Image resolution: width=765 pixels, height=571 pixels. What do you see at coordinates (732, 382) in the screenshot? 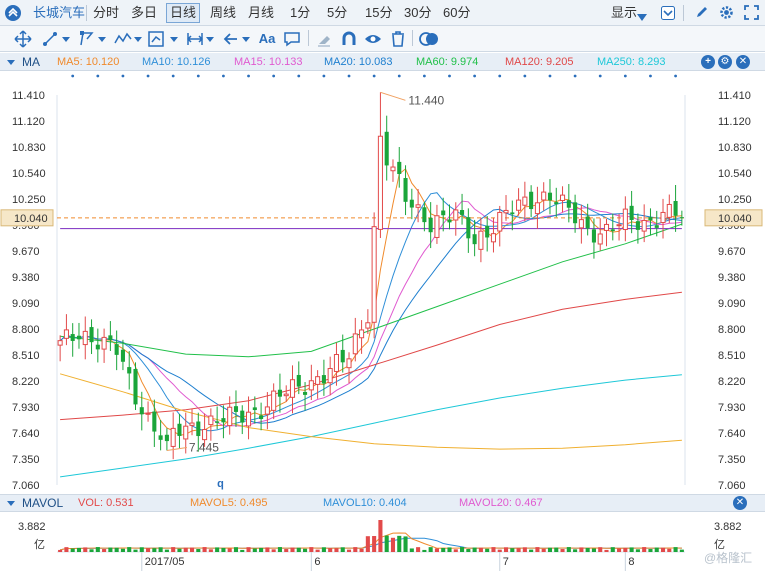
I see `y-tick-label-right: 8.220` at bounding box center [732, 382].